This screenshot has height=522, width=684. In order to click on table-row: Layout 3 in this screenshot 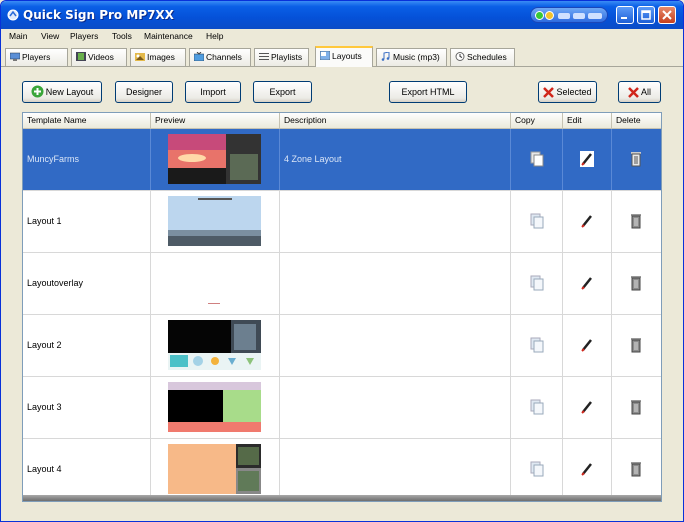, I will do `click(342, 408)`.